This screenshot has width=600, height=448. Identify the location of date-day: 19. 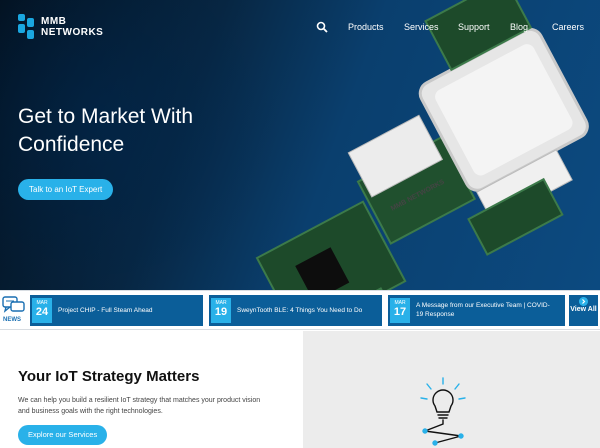
(221, 312).